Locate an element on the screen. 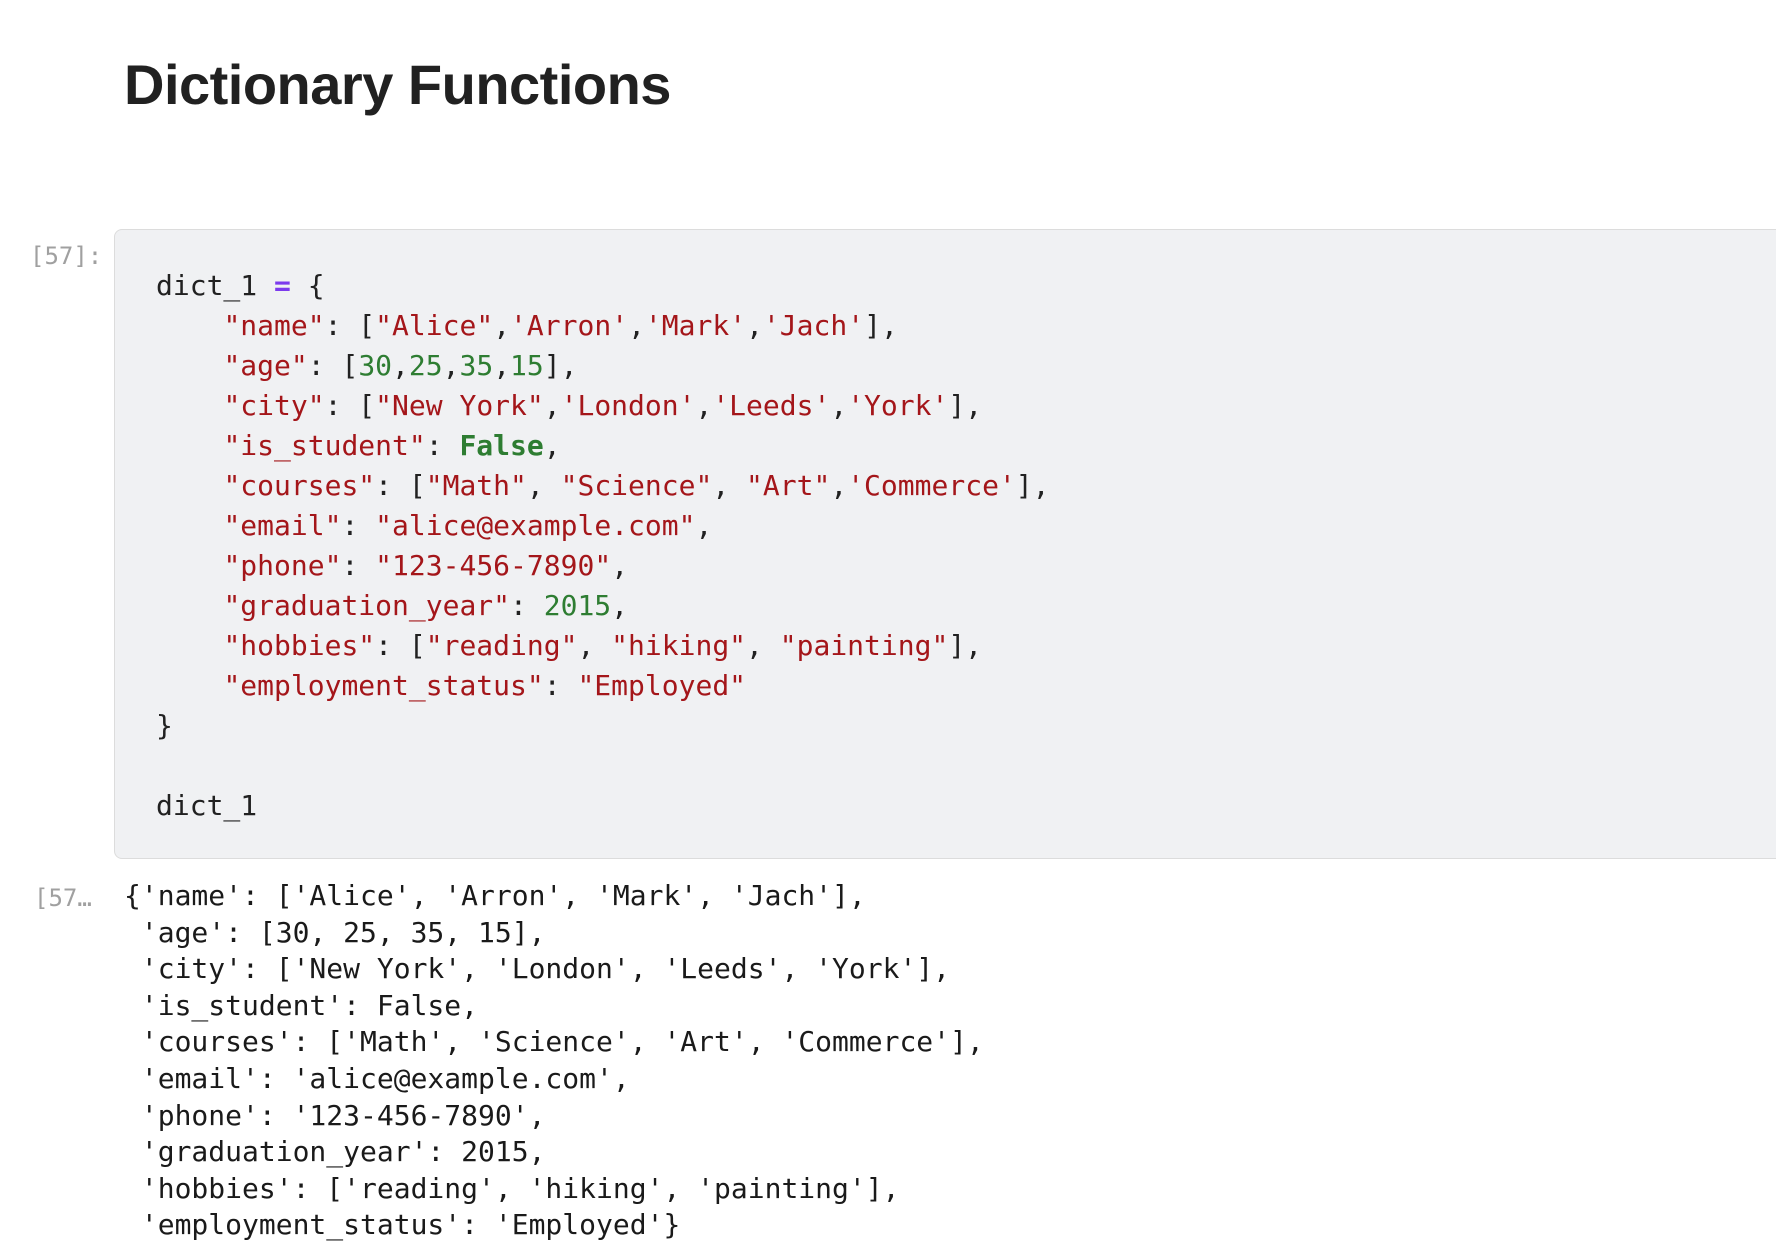 This screenshot has width=1776, height=1260. output-line: 'is_student': False, is located at coordinates (301, 1005).